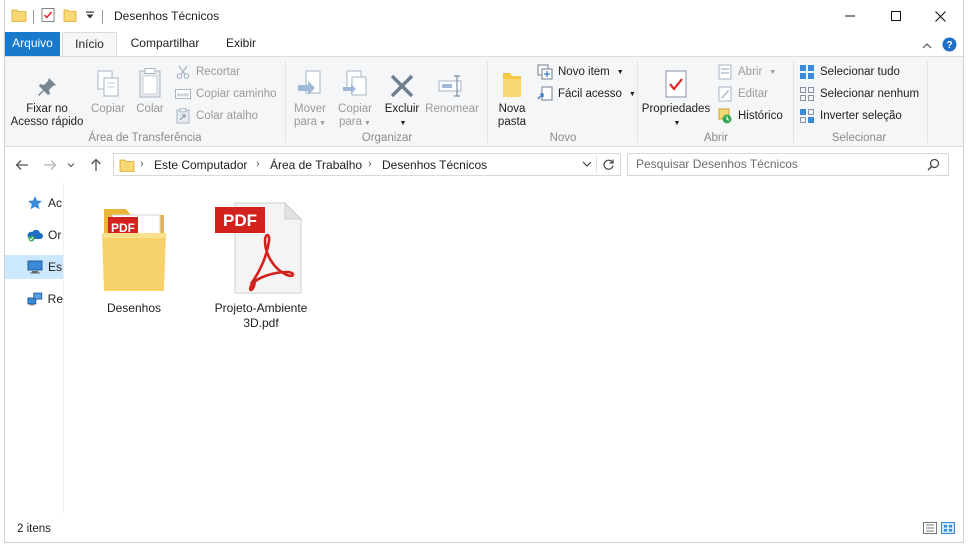 This screenshot has height=546, width=968. What do you see at coordinates (355, 83) in the screenshot?
I see `copy-to-icon` at bounding box center [355, 83].